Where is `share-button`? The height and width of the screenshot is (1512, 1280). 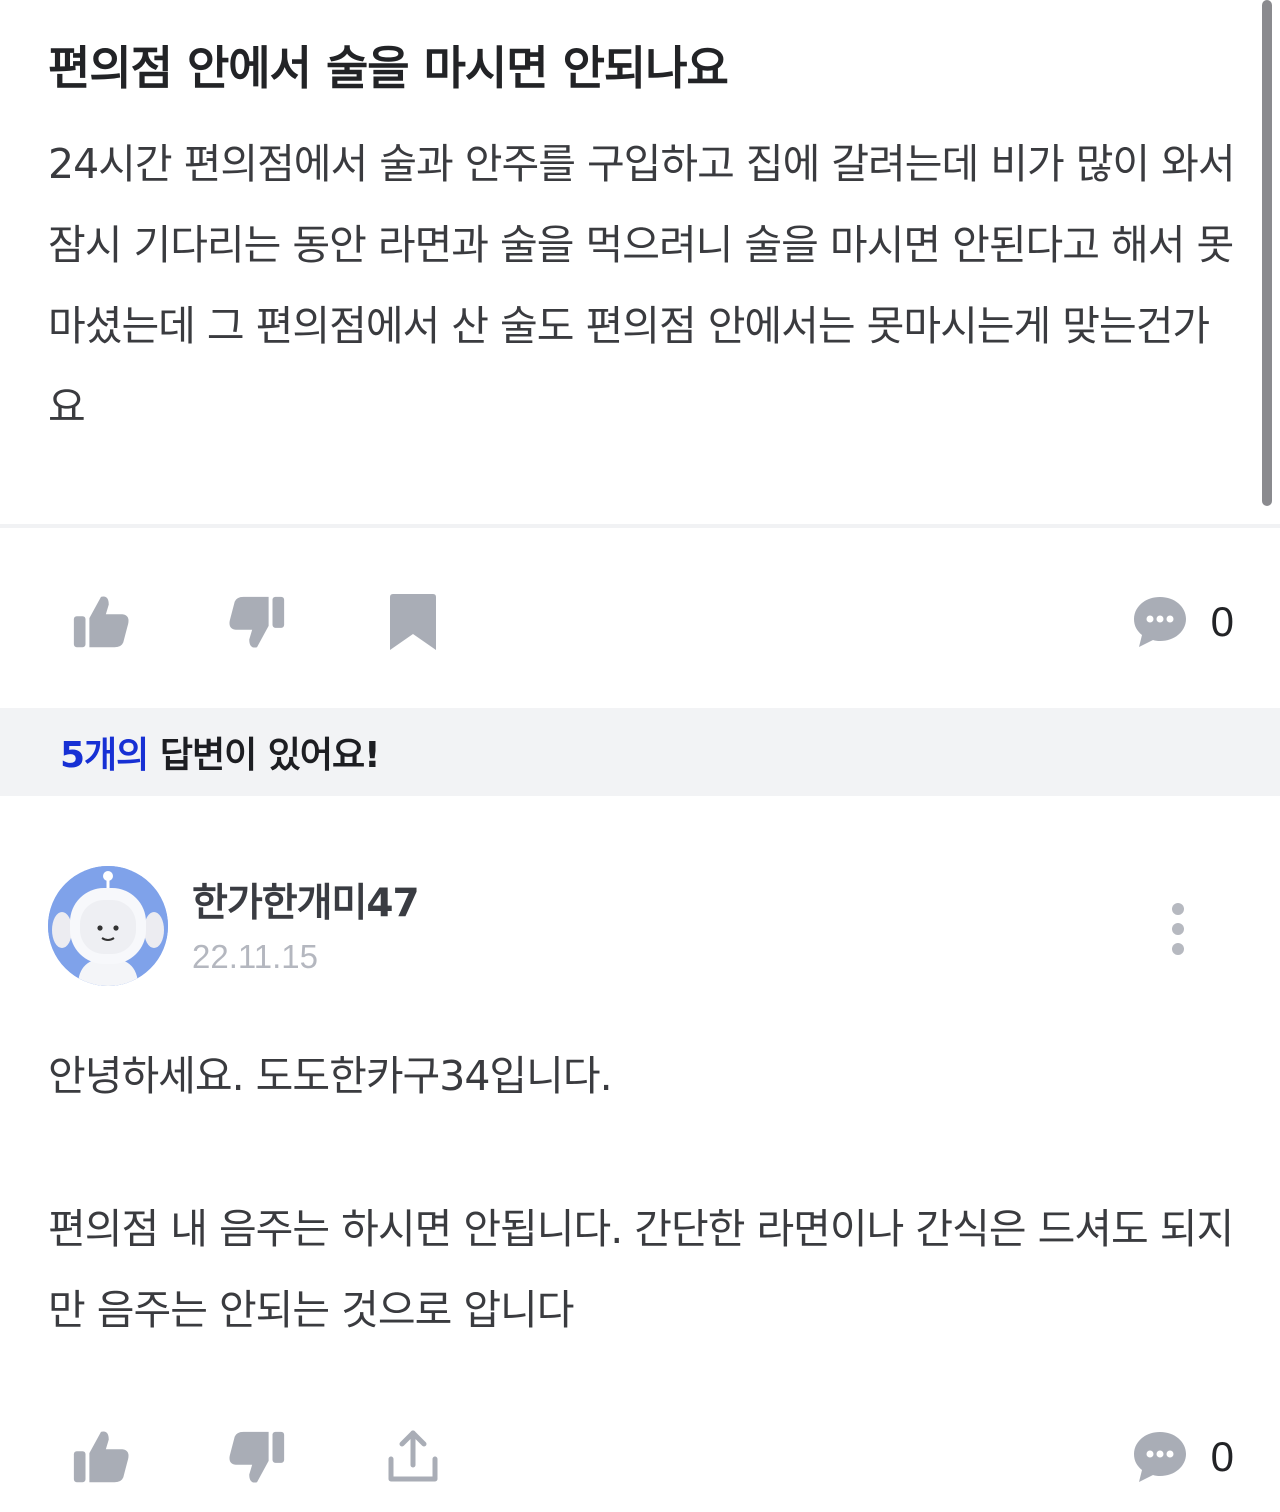 share-button is located at coordinates (413, 1457).